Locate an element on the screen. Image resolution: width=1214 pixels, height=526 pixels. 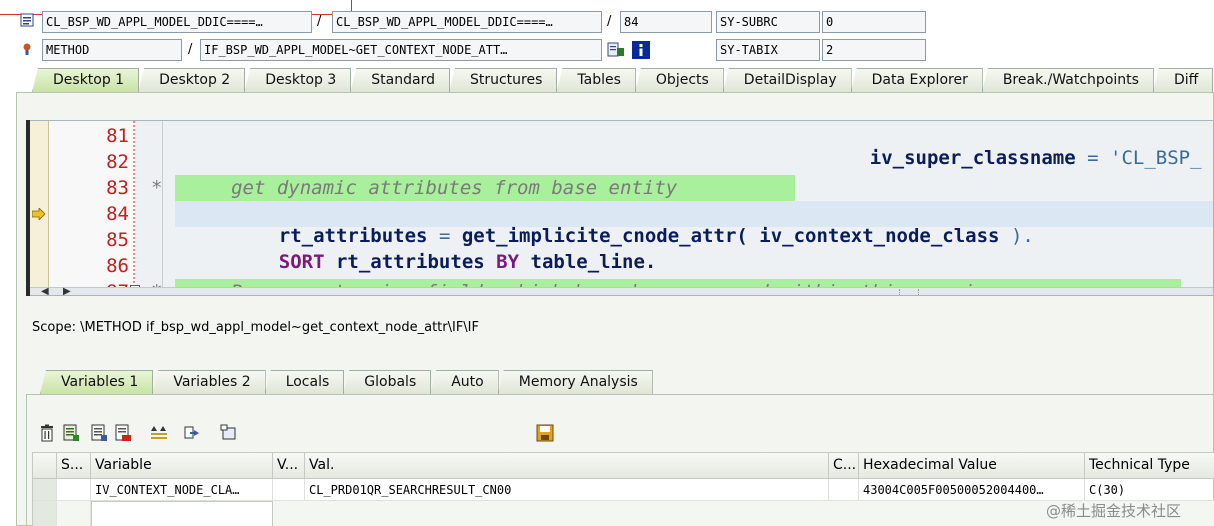
column-header-hex: Hexadecimal Value is located at coordinates (972, 466).